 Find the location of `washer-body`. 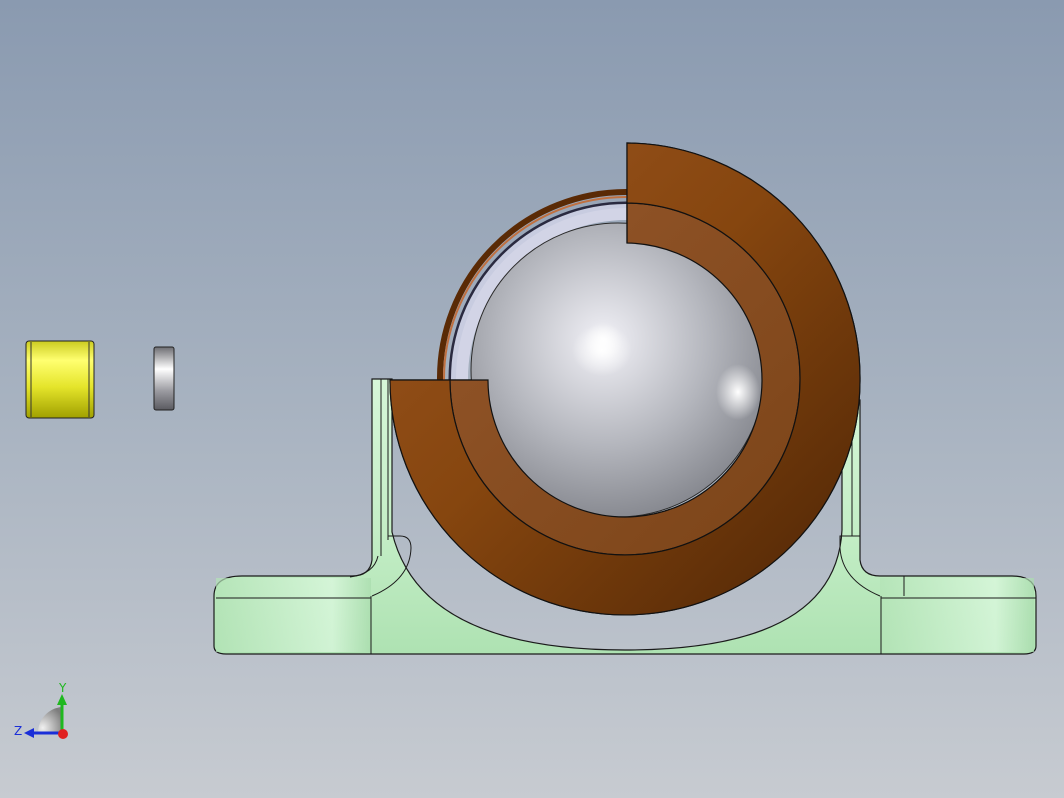

washer-body is located at coordinates (164, 378).